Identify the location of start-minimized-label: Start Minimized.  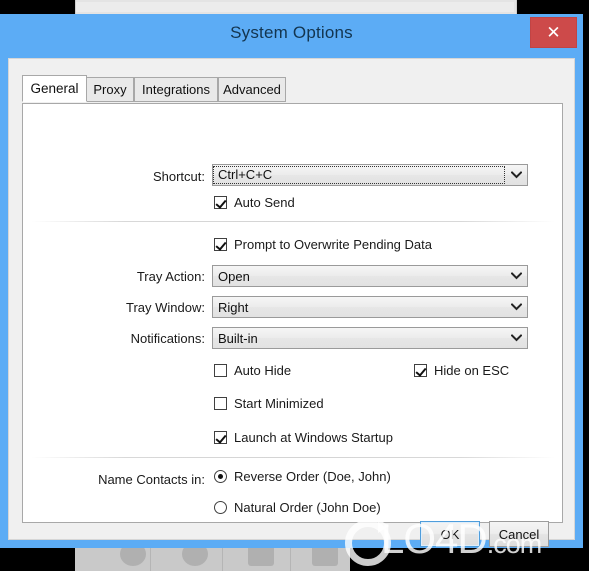
(279, 403).